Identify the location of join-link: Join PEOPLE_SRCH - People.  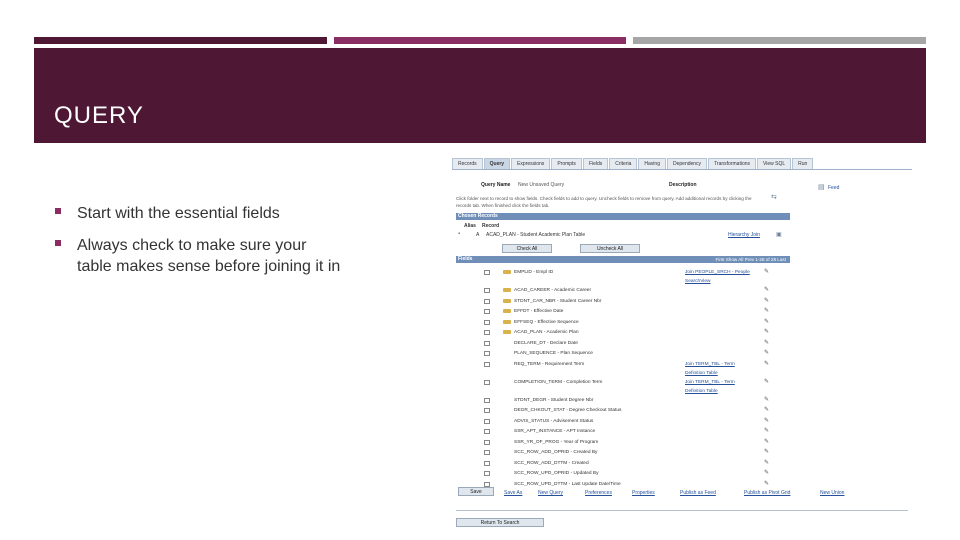
(717, 272).